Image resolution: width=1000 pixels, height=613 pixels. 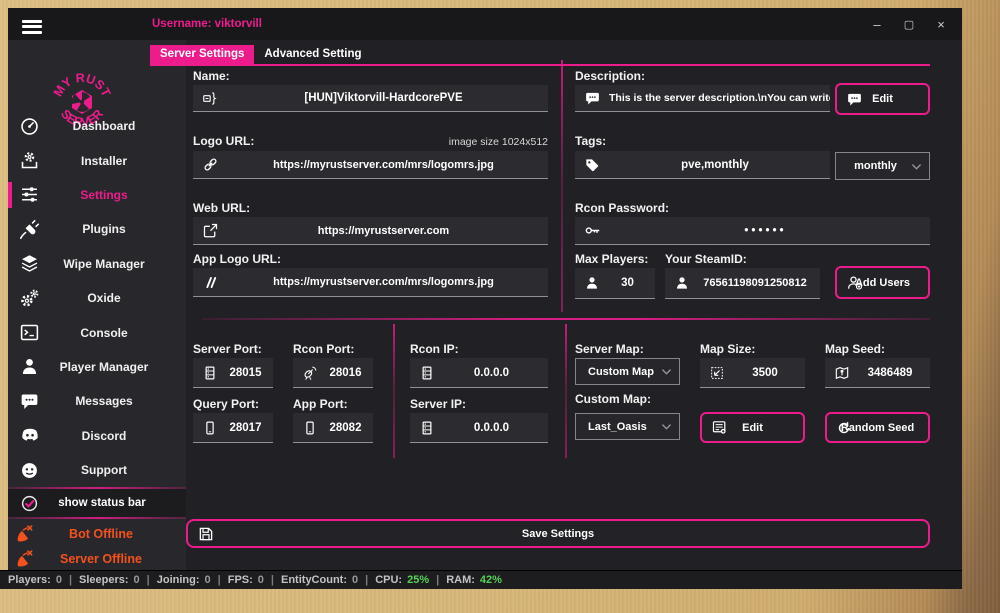 I want to click on gauge-icon, so click(x=29, y=126).